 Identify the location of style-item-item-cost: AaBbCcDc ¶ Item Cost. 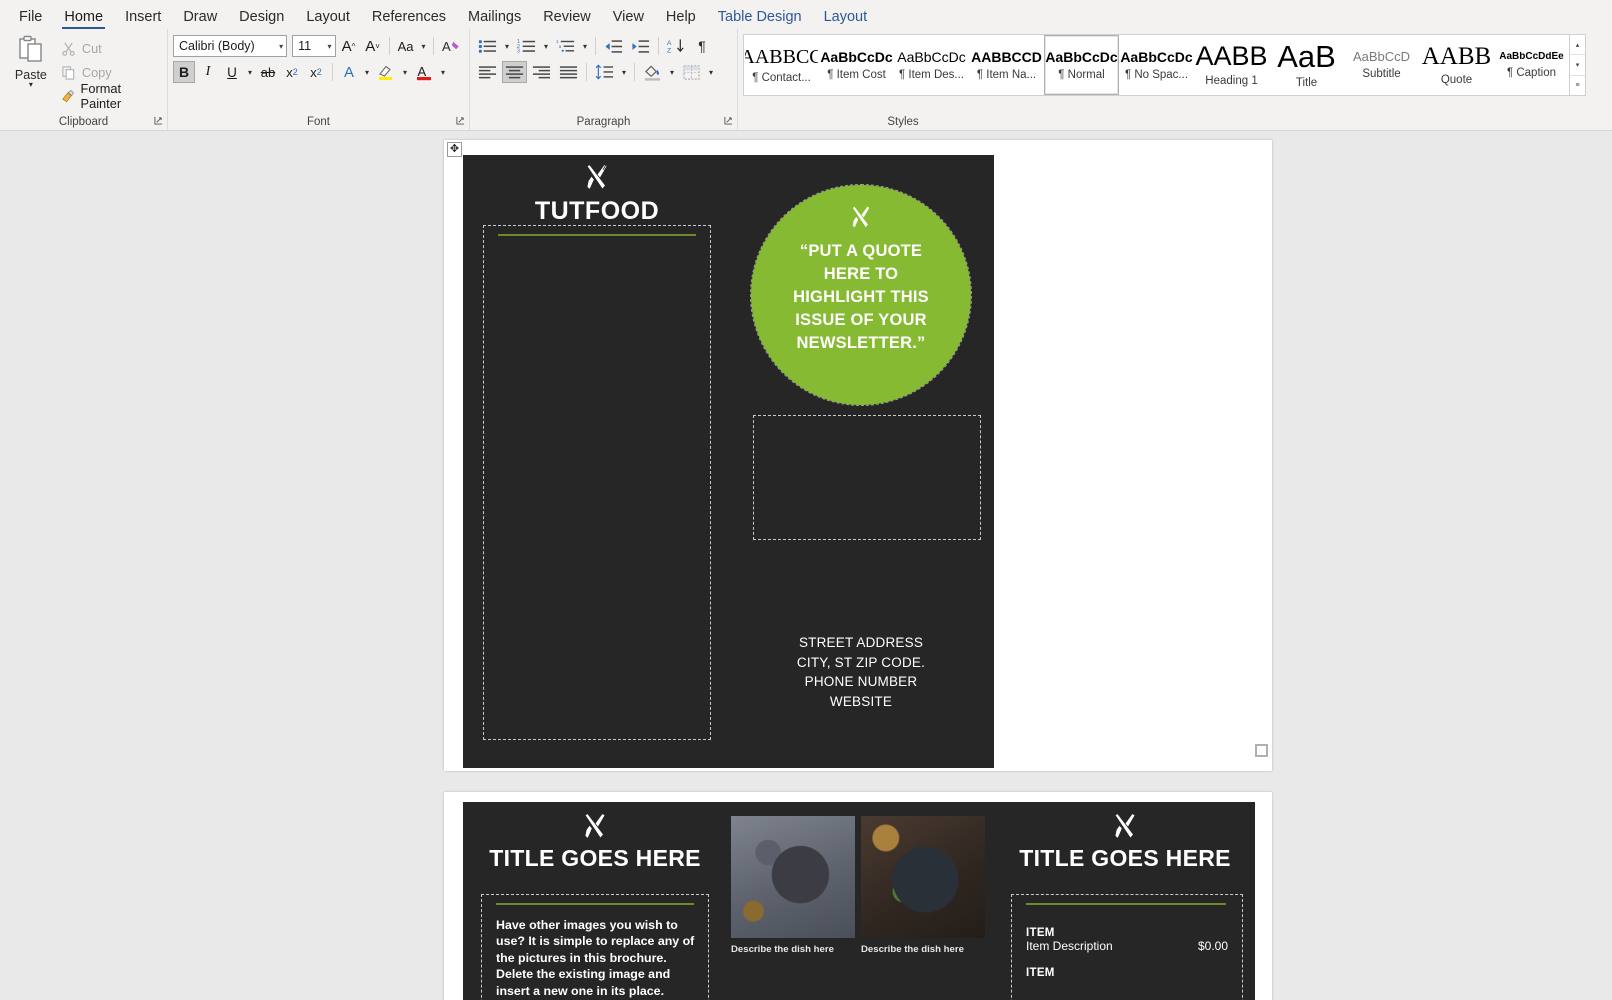
(856, 65).